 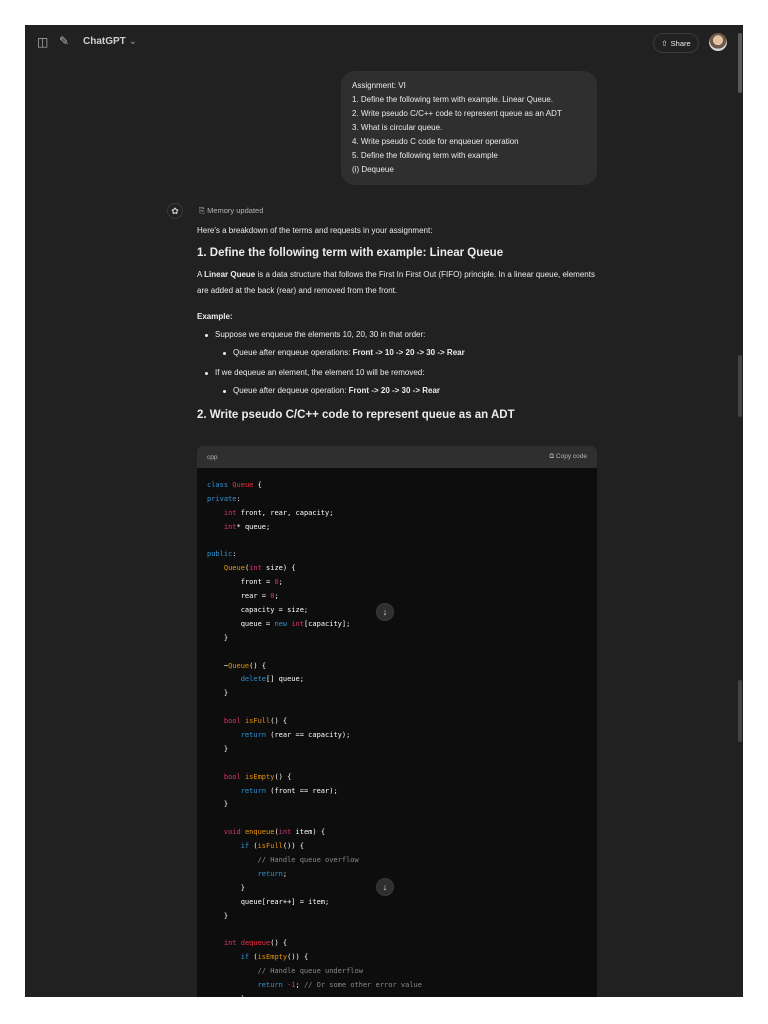 What do you see at coordinates (259, 832) in the screenshot?
I see `code-token: enqueue` at bounding box center [259, 832].